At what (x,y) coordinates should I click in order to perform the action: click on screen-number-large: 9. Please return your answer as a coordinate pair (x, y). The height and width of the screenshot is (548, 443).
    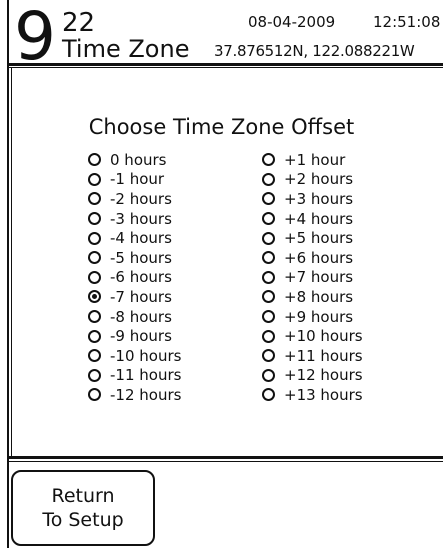
    Looking at the image, I should click on (35, 37).